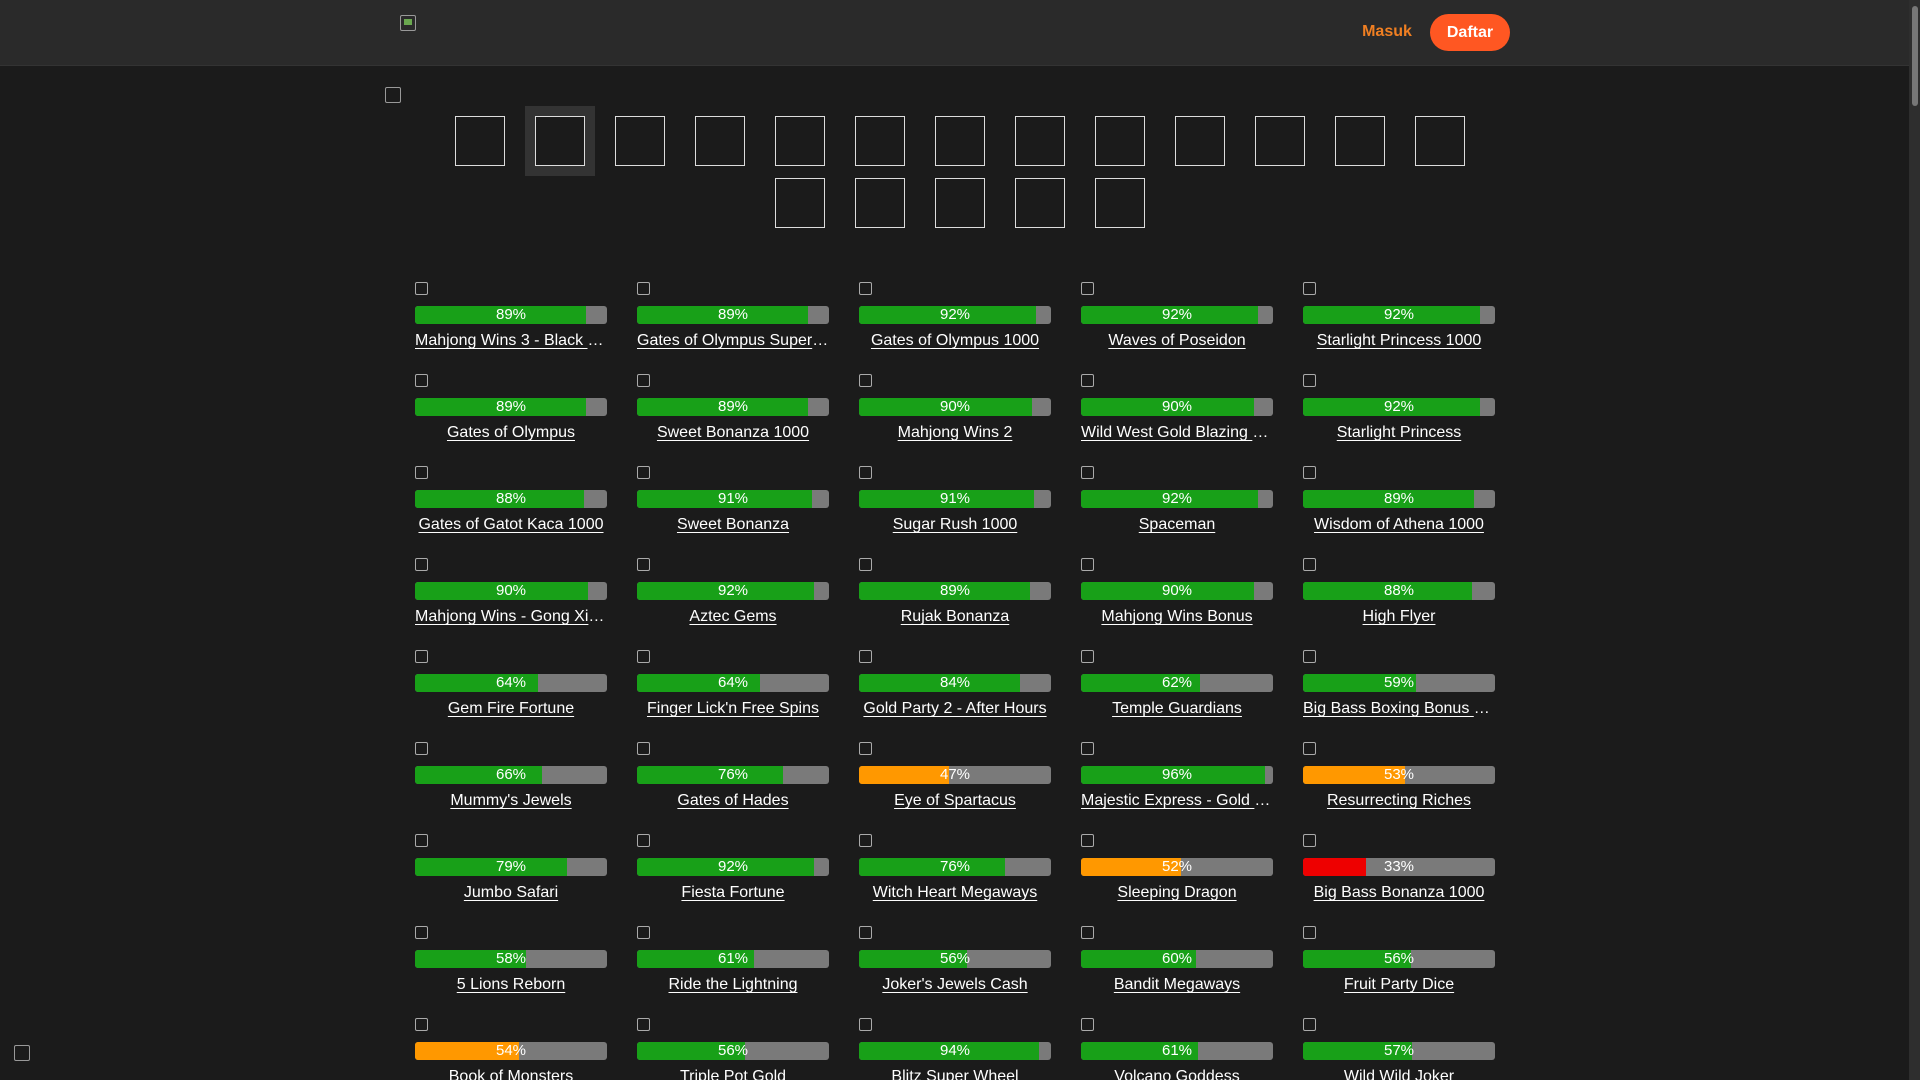 Image resolution: width=1920 pixels, height=1080 pixels. Describe the element at coordinates (733, 433) in the screenshot. I see `game-name-link: Sweet Bonanza 1000` at that location.